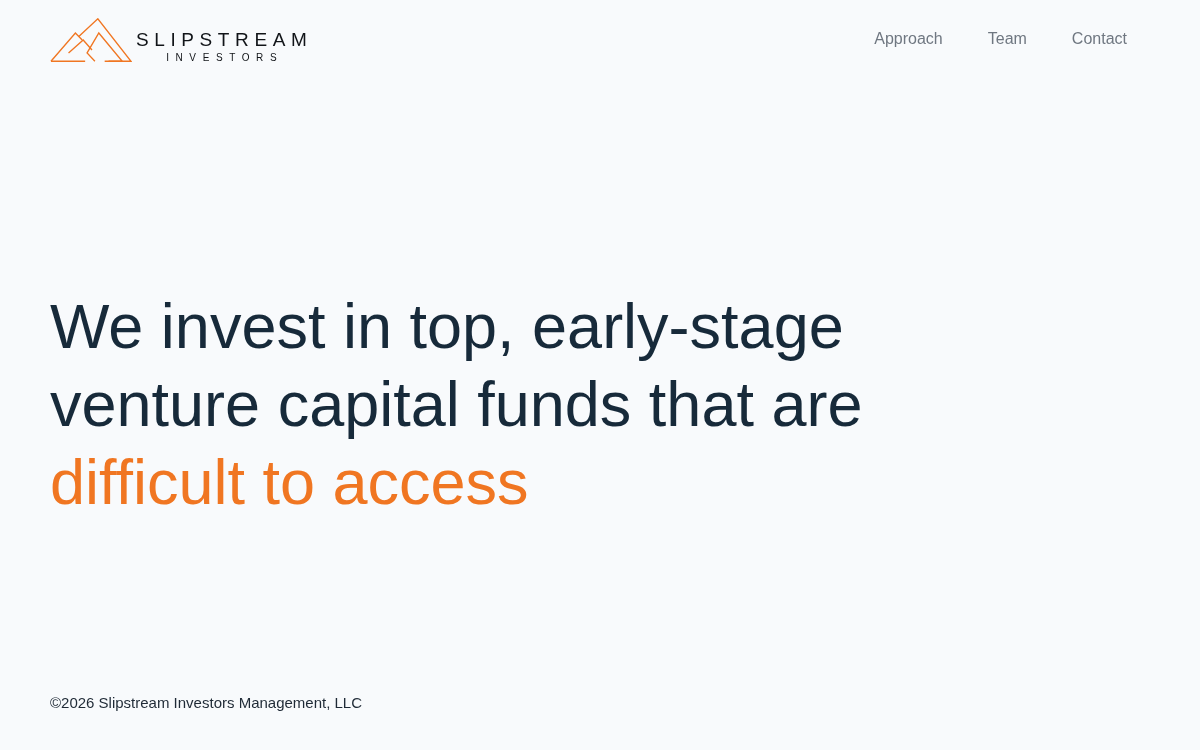  What do you see at coordinates (908, 38) in the screenshot?
I see `nav-link: Approach` at bounding box center [908, 38].